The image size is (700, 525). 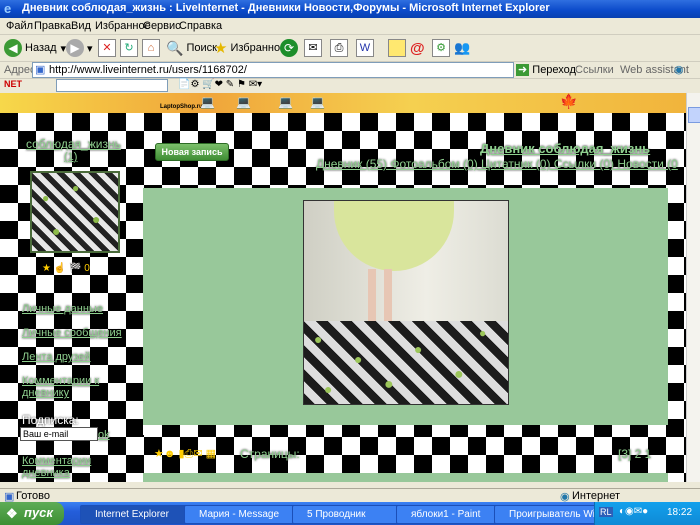 What do you see at coordinates (350, 86) in the screenshot?
I see `nav-toolbar: NET 📄⚙ 🛒❤ ✎ ⚑ ✉▾` at bounding box center [350, 86].